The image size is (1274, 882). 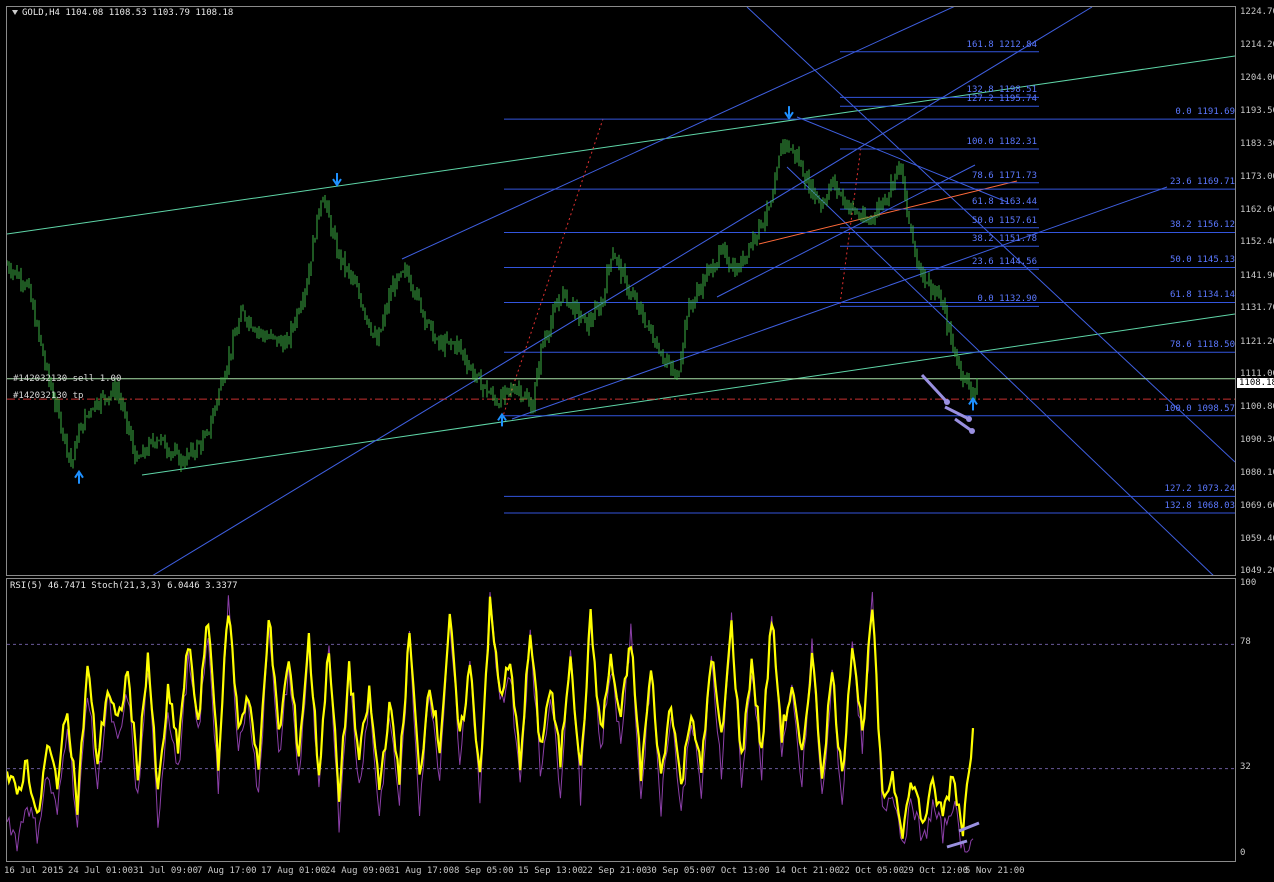 What do you see at coordinates (48, 396) in the screenshot?
I see `tp-order-label: #142032130 tp` at bounding box center [48, 396].